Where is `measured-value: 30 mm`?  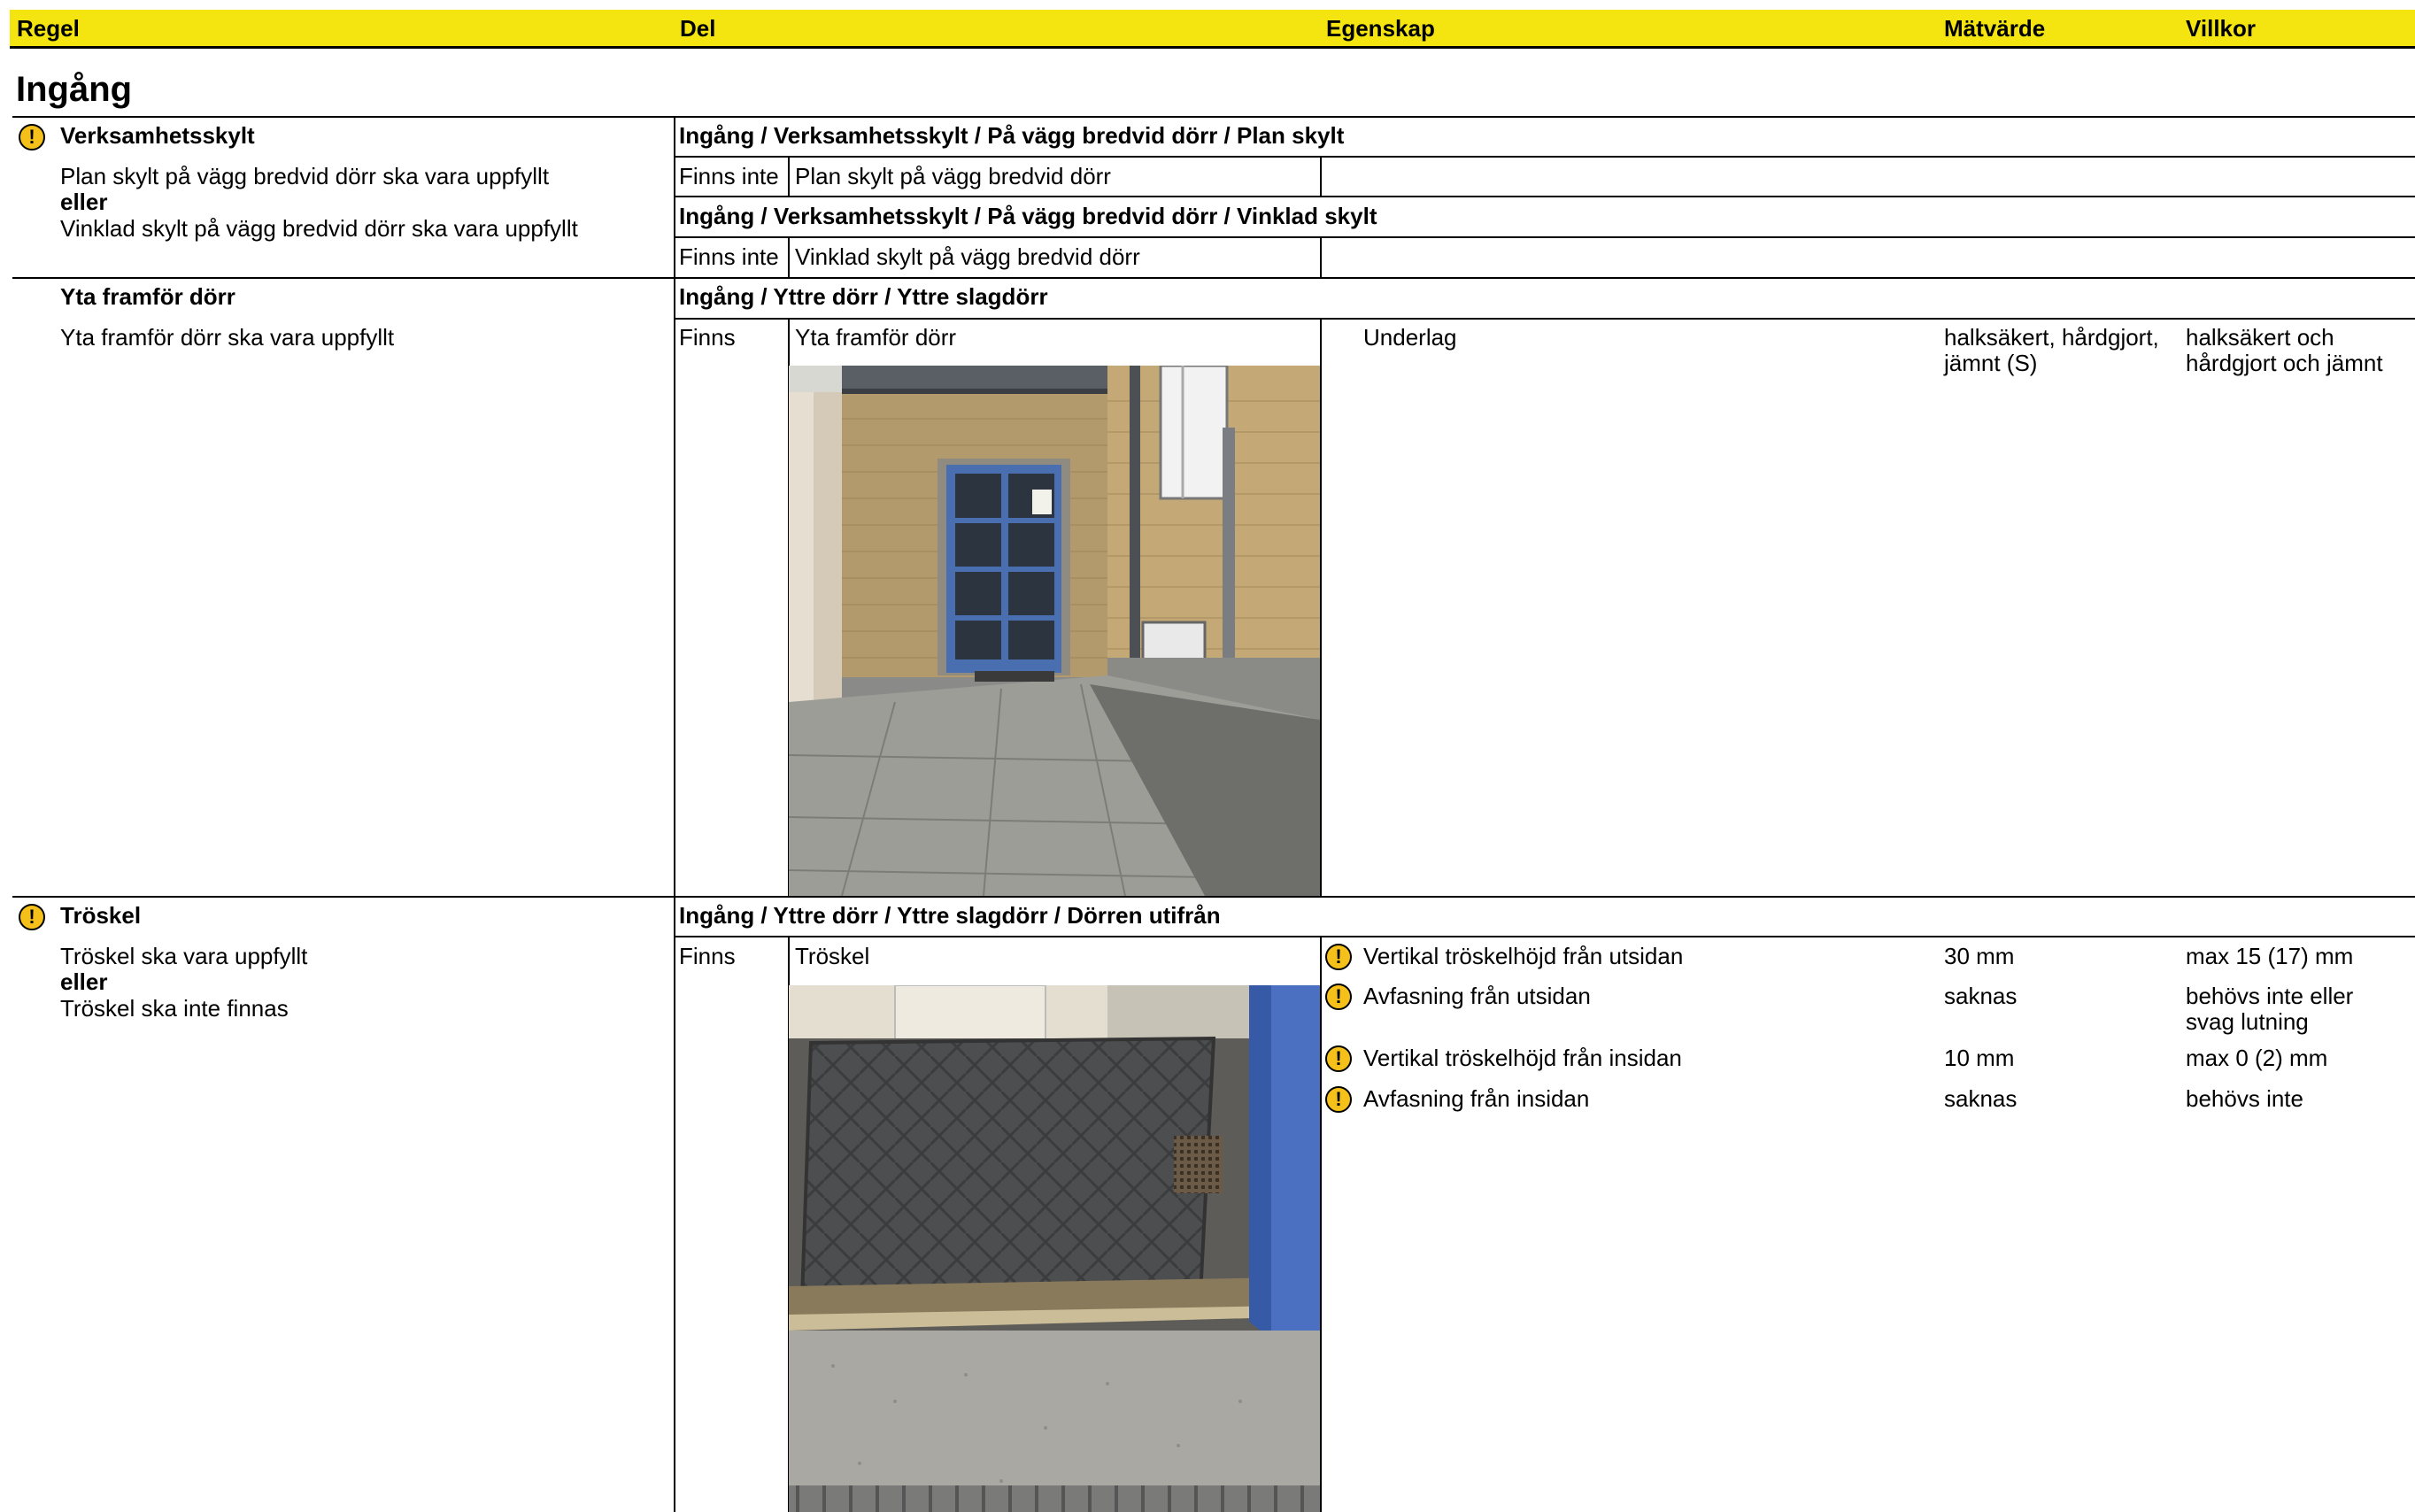
measured-value: 30 mm is located at coordinates (1979, 956).